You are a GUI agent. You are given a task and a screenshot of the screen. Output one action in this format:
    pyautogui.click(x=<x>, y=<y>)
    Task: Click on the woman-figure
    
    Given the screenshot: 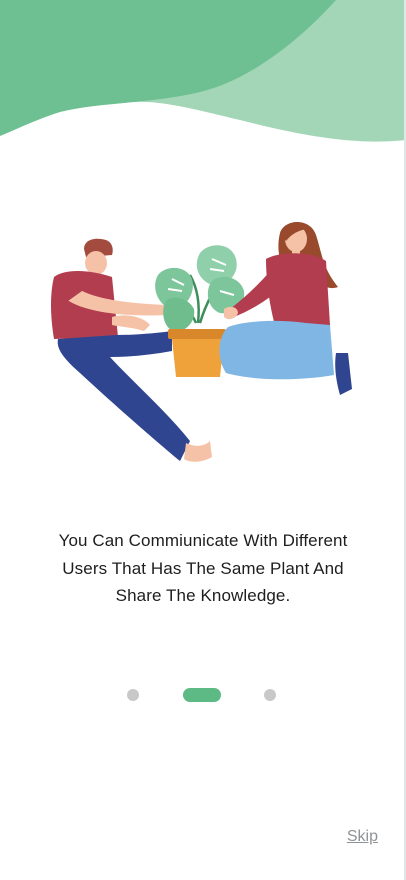 What is the action you would take?
    pyautogui.click(x=285, y=308)
    